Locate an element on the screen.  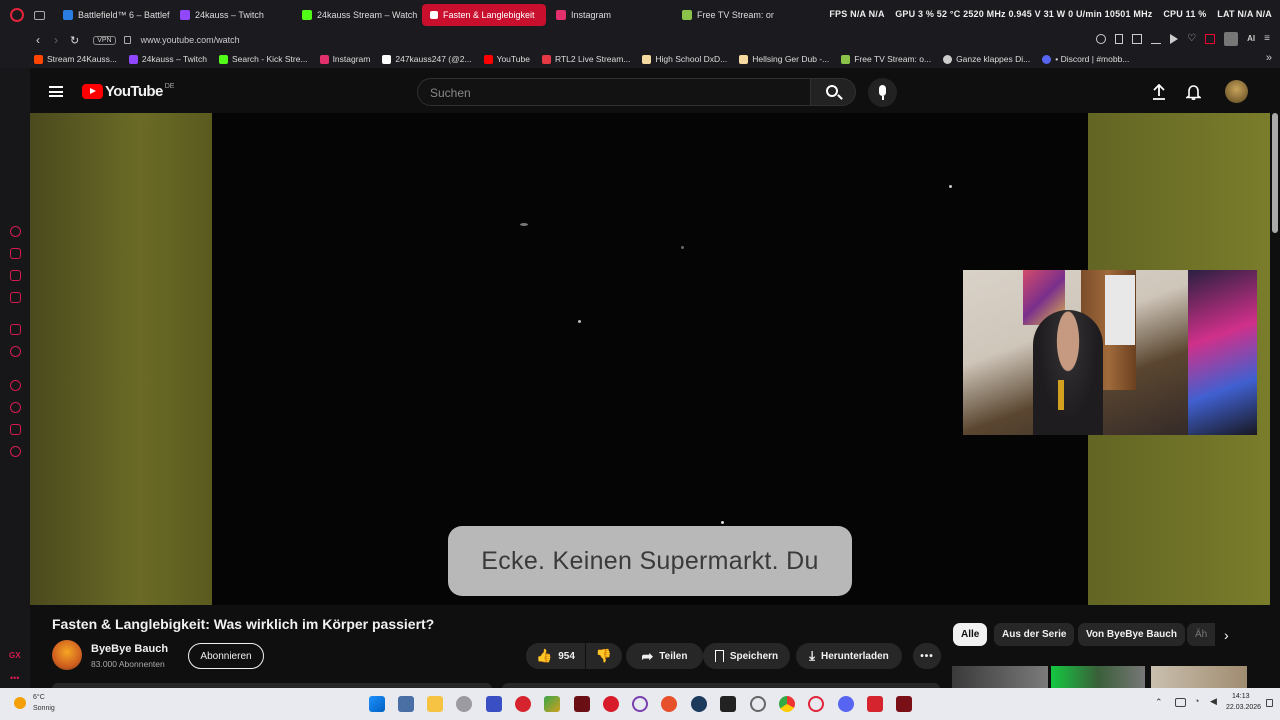
file-explorer-icon is located at coordinates (435, 704).